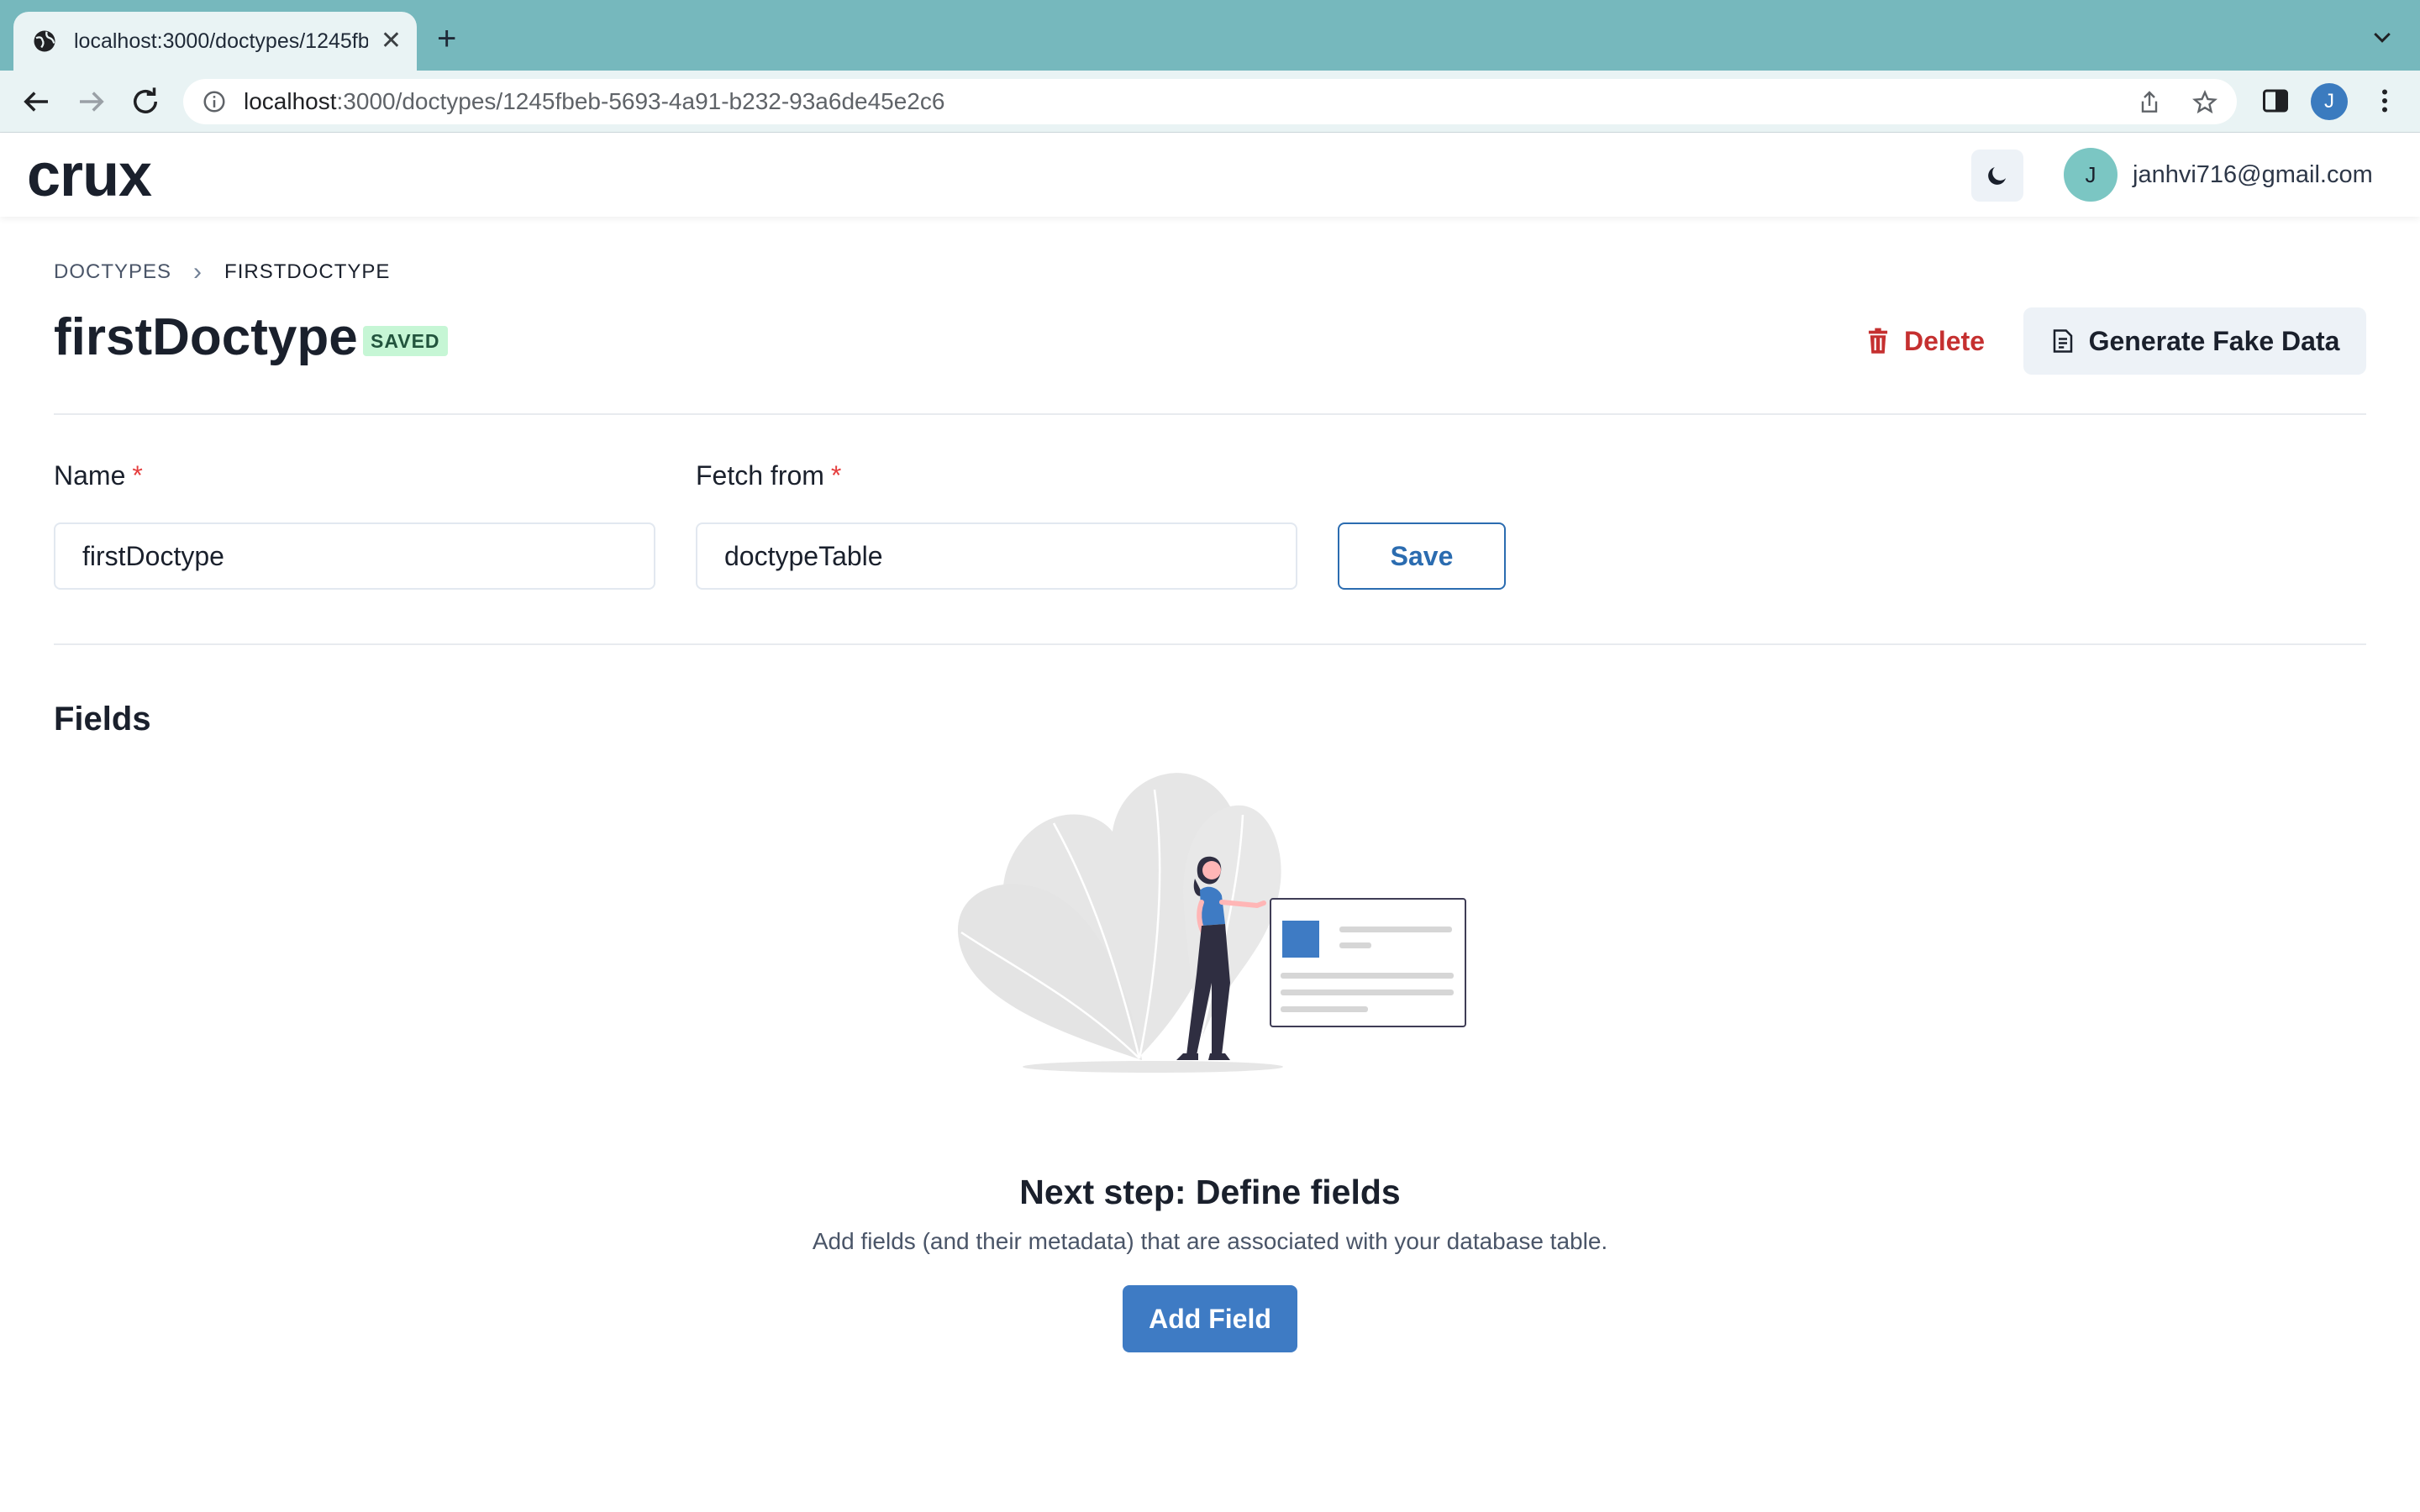  What do you see at coordinates (2329, 101) in the screenshot?
I see `browser-profile-avatar: J` at bounding box center [2329, 101].